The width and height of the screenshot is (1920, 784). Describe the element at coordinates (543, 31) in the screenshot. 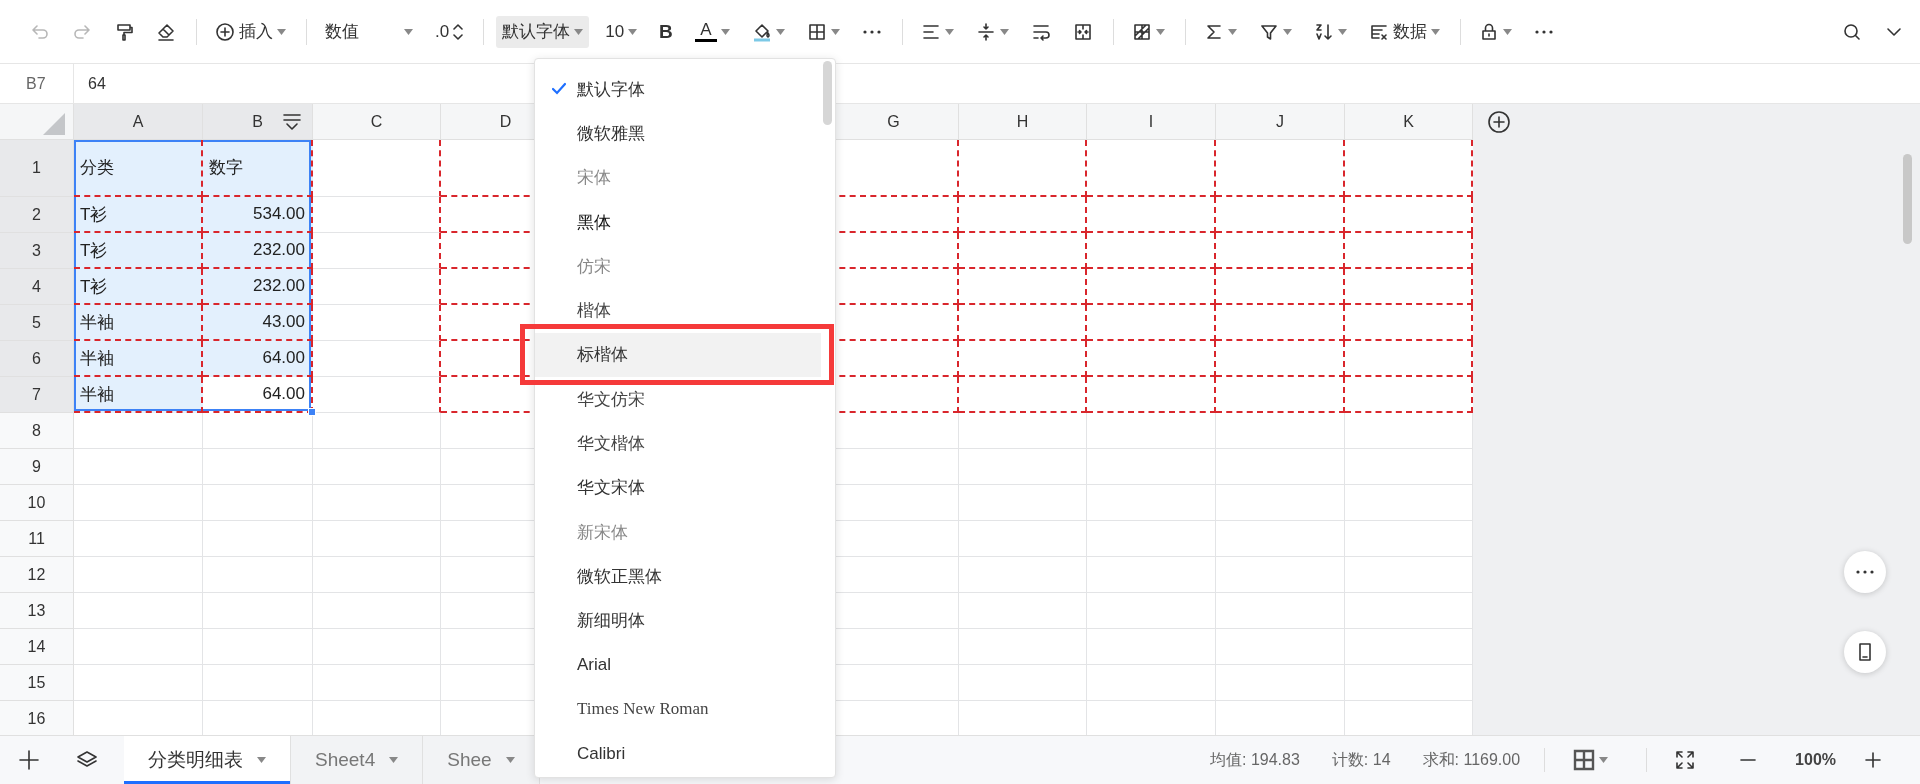

I see `font-family-select: 默认字体` at that location.